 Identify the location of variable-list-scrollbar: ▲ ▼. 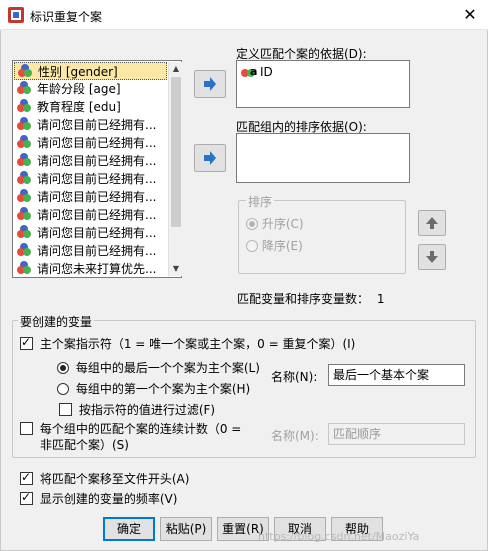
(175, 169).